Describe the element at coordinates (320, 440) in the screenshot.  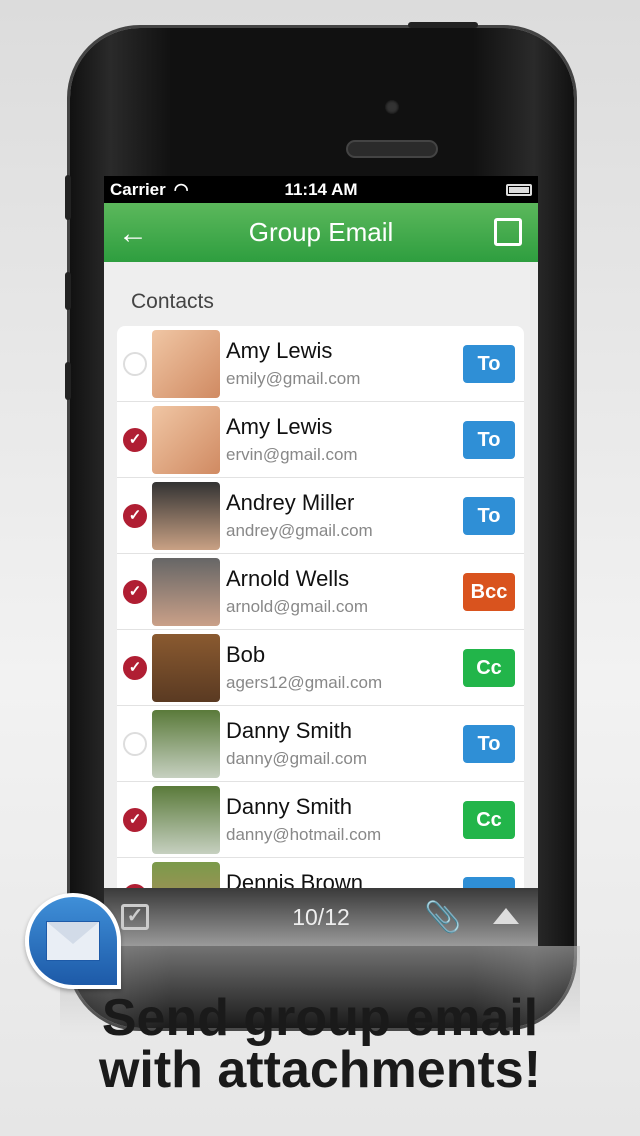
I see `contact-row: ✓ Amy Lewis ervin@gmail.com To` at that location.